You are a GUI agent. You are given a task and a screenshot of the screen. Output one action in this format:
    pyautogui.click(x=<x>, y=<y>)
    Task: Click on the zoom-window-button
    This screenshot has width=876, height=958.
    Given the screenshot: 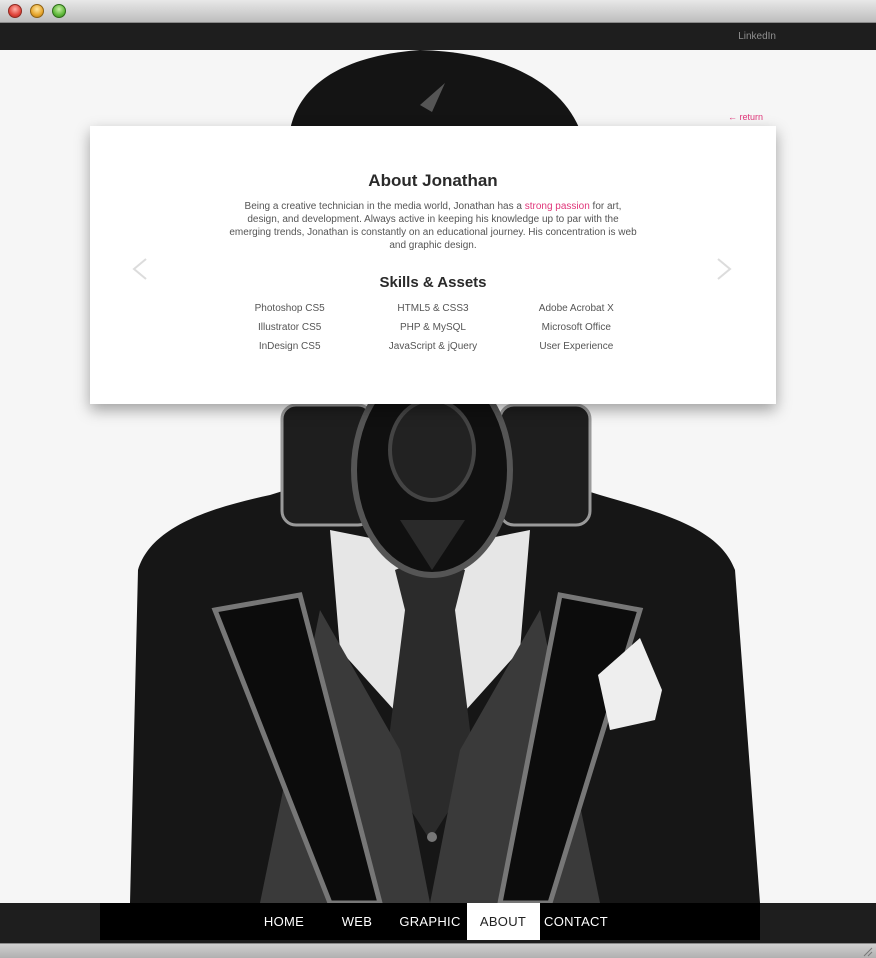 What is the action you would take?
    pyautogui.click(x=59, y=11)
    